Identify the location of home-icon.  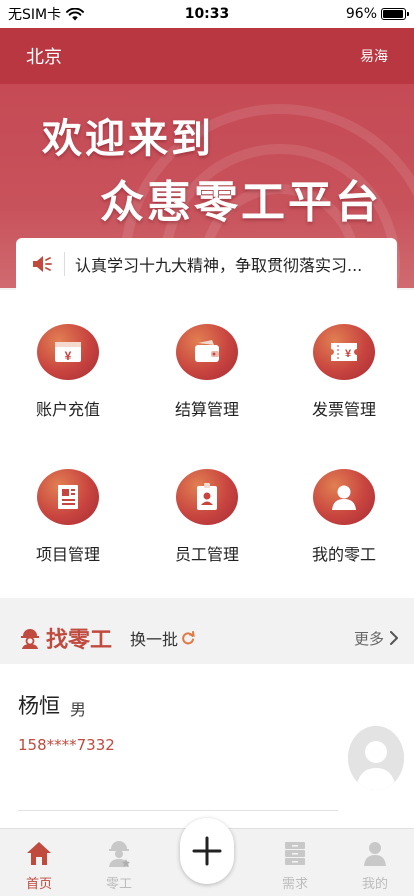
(39, 853).